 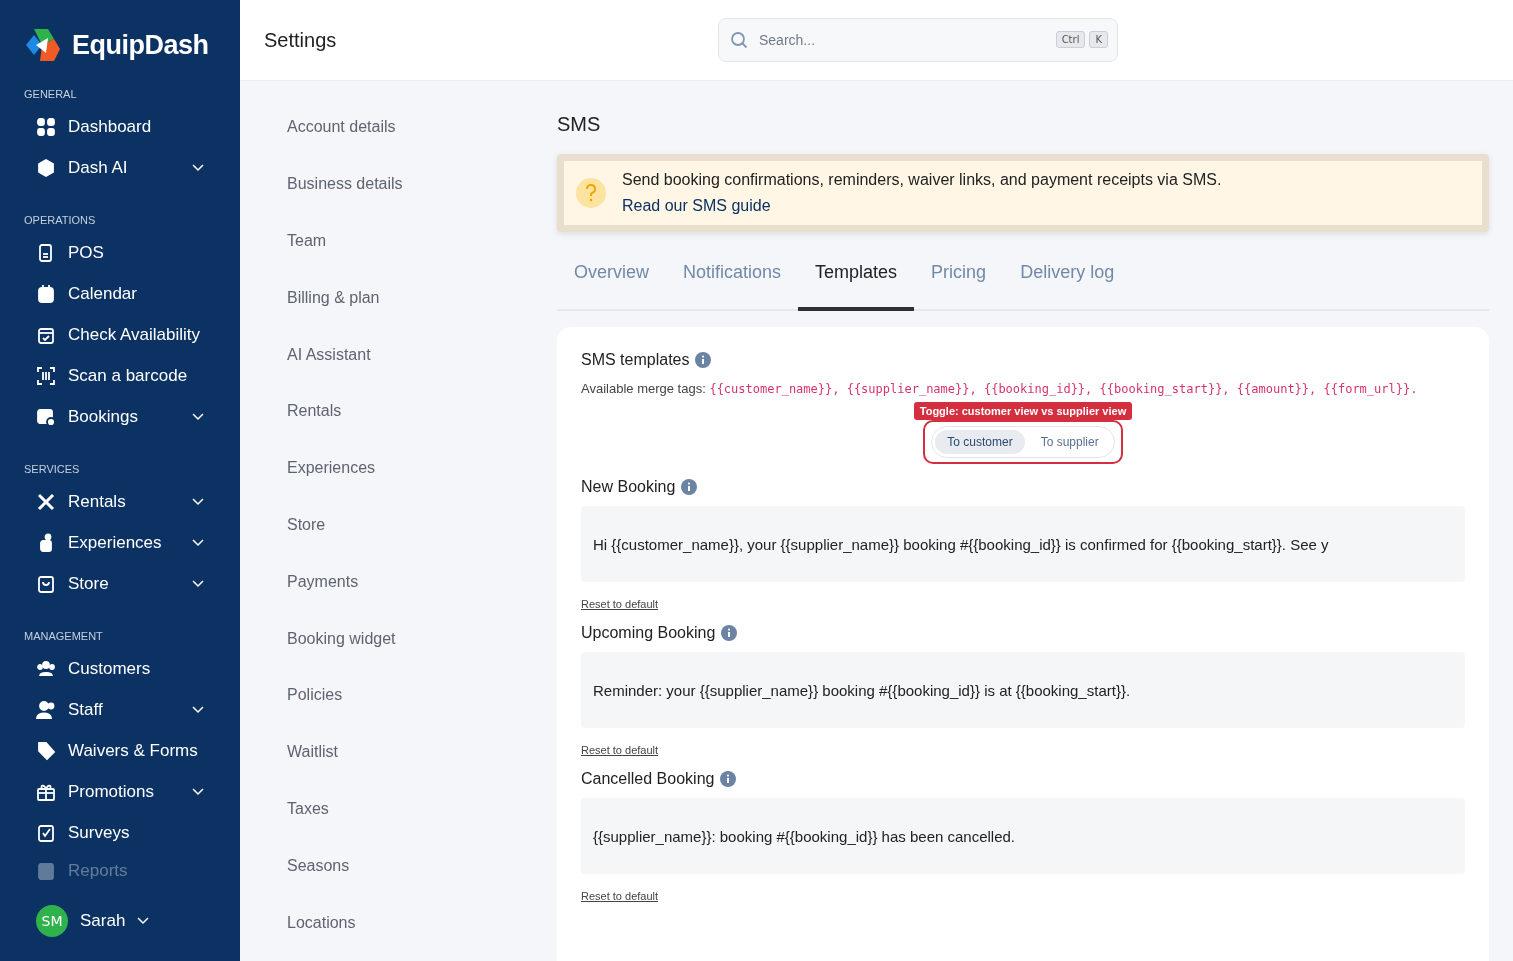 I want to click on barcode-icon, so click(x=46, y=375).